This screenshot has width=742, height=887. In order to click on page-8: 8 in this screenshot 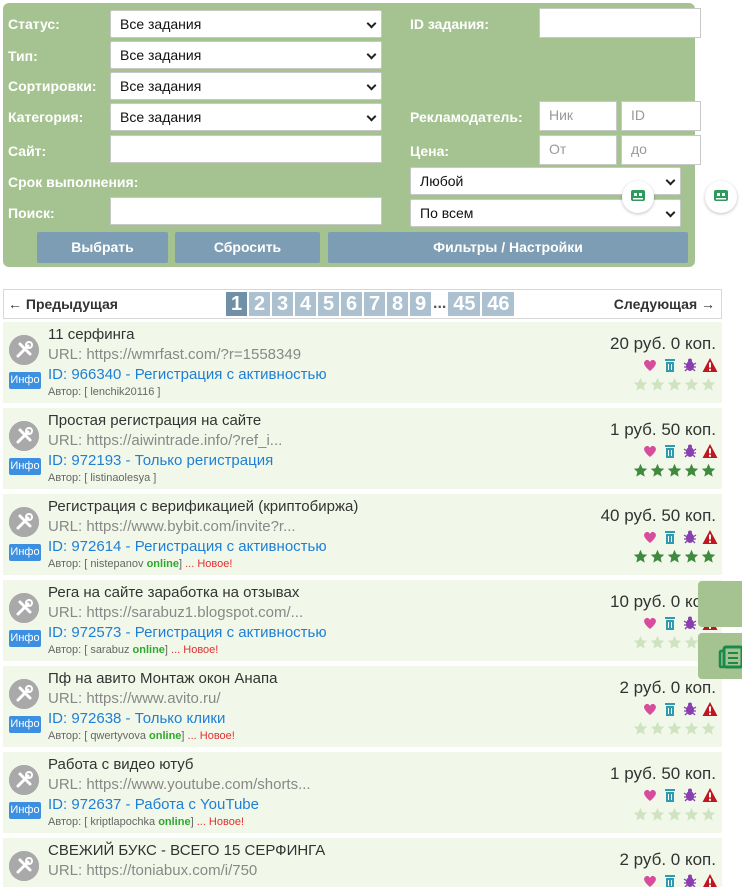, I will do `click(397, 304)`.